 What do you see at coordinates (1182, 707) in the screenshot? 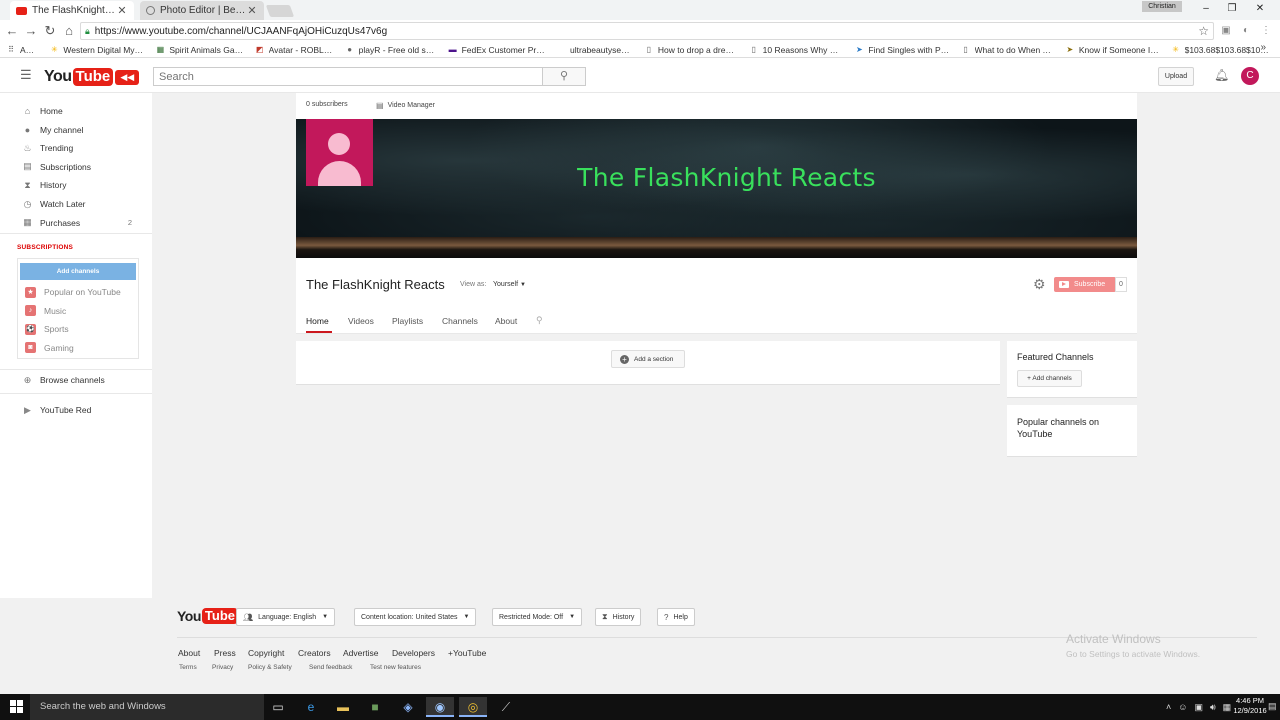
I see `person-tray-icon: ☺` at bounding box center [1182, 707].